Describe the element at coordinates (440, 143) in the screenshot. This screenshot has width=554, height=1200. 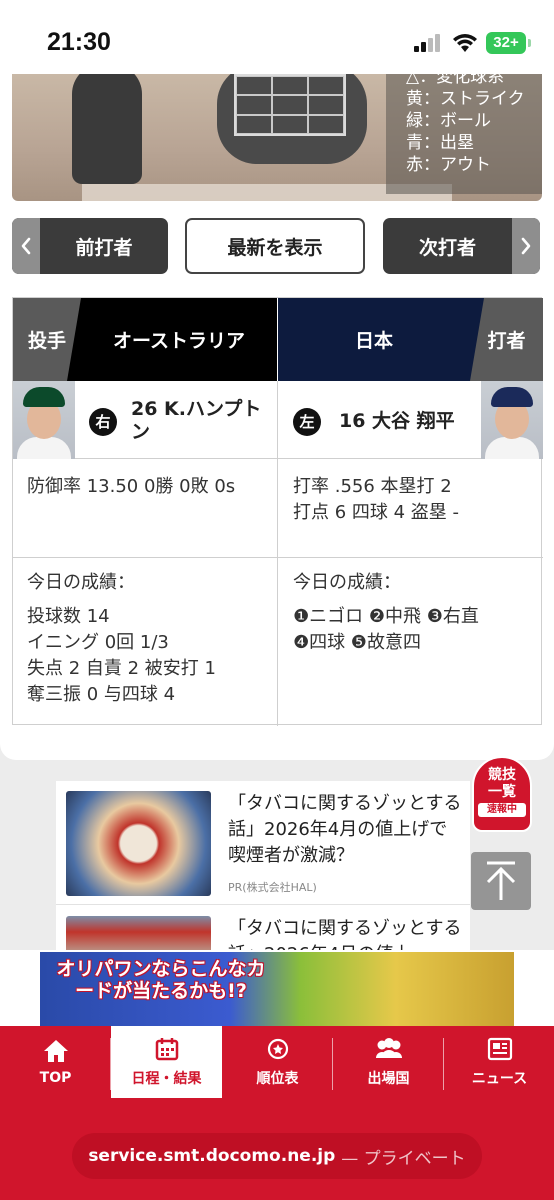
I see `legend-item: 青：出塁` at that location.